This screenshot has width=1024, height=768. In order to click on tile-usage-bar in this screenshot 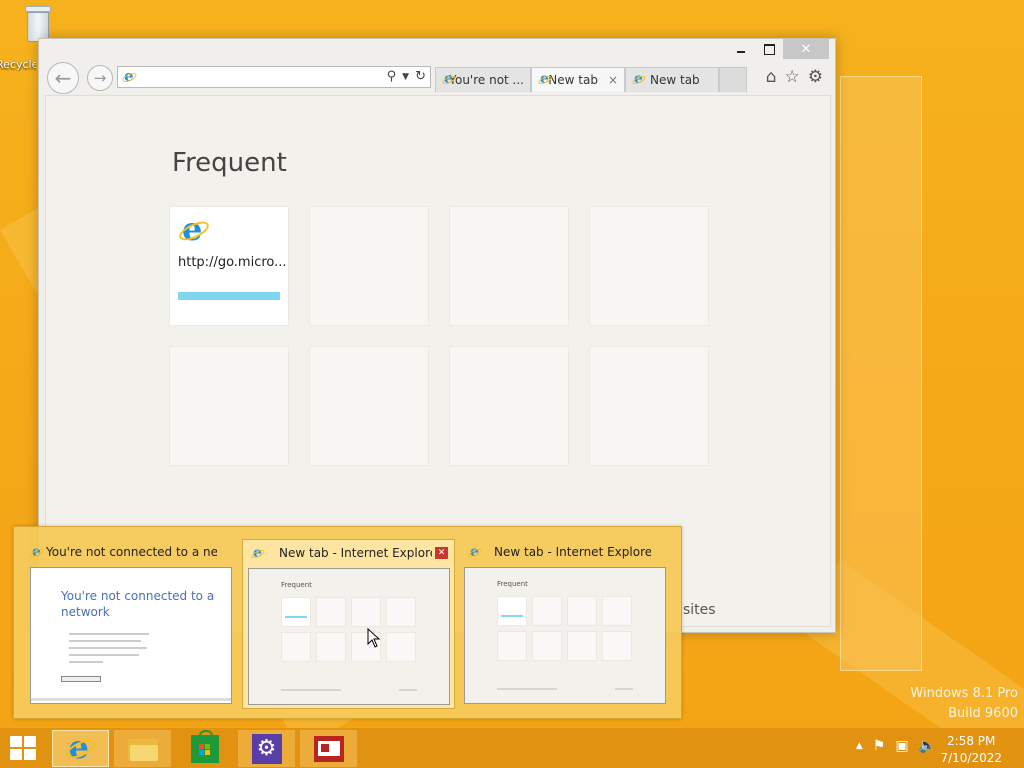, I will do `click(229, 296)`.